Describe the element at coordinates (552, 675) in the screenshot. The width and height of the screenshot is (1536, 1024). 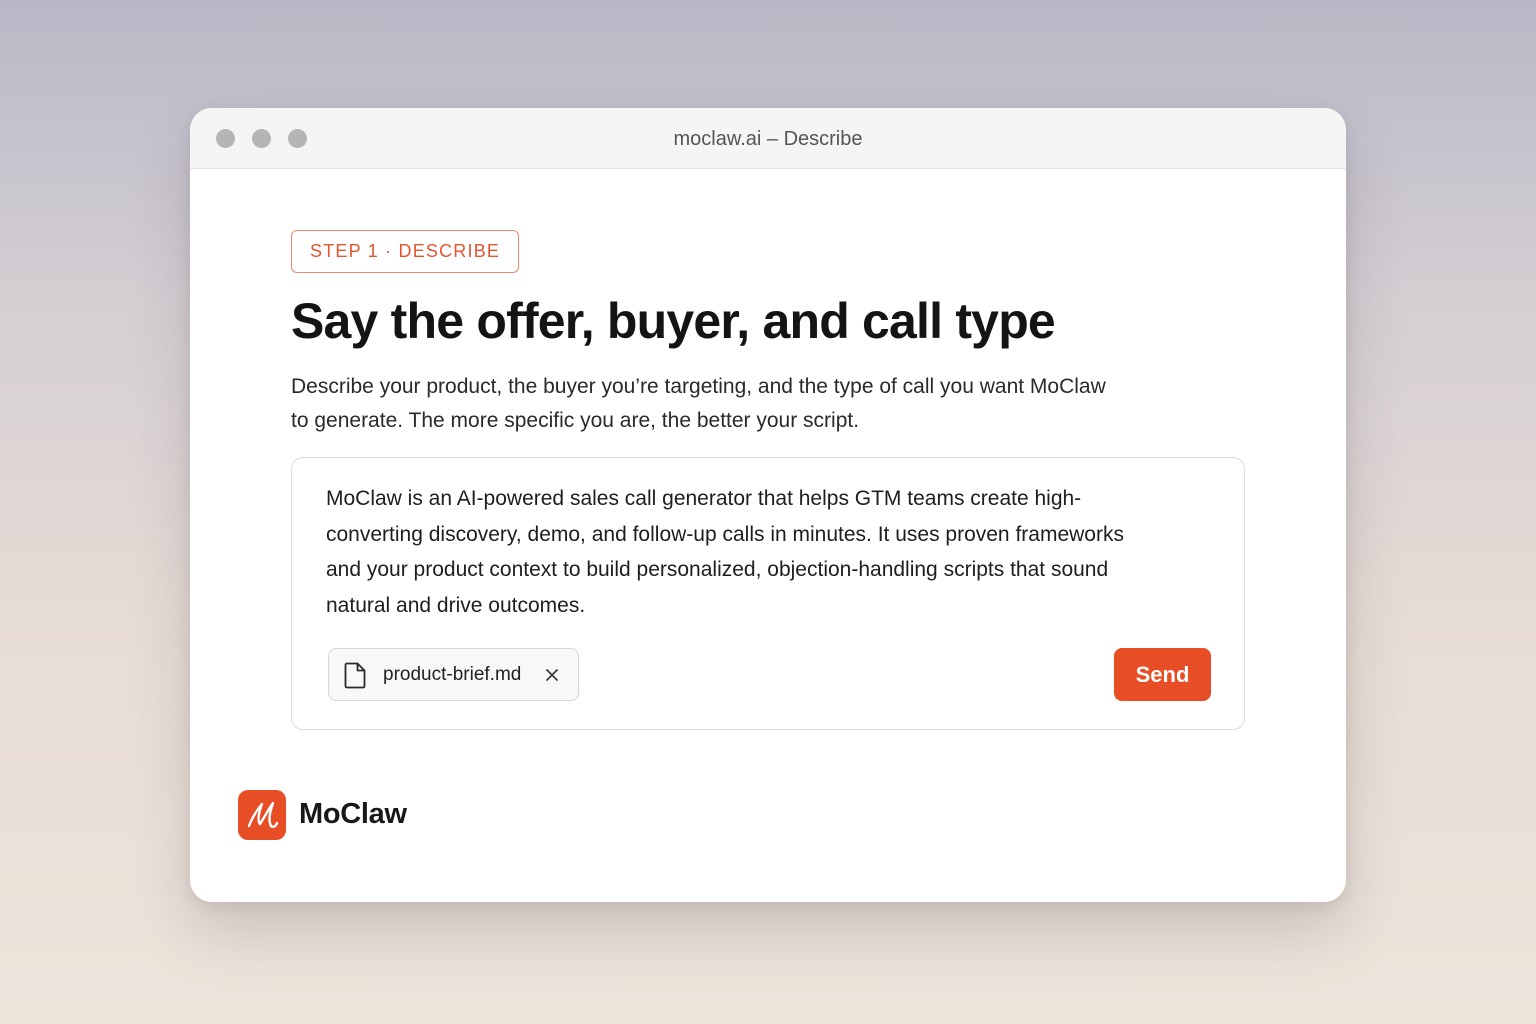
I see `close-icon` at that location.